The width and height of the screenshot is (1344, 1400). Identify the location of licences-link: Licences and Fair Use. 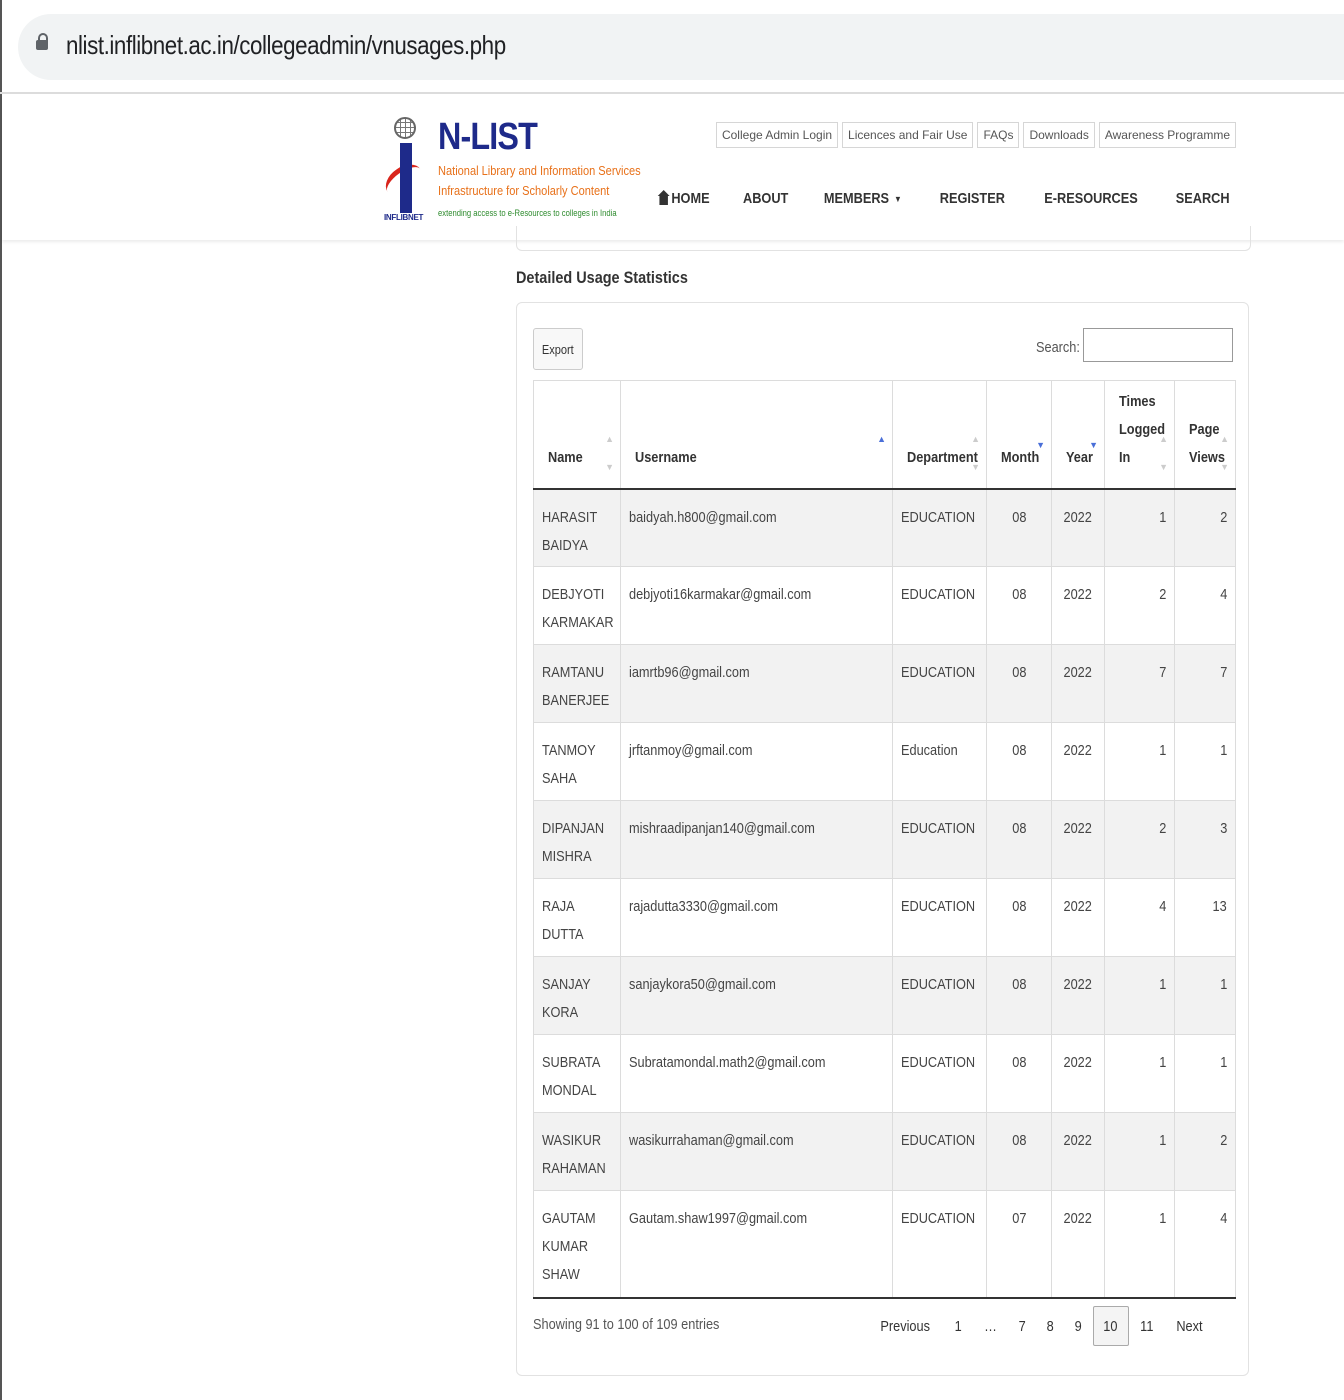
(908, 135).